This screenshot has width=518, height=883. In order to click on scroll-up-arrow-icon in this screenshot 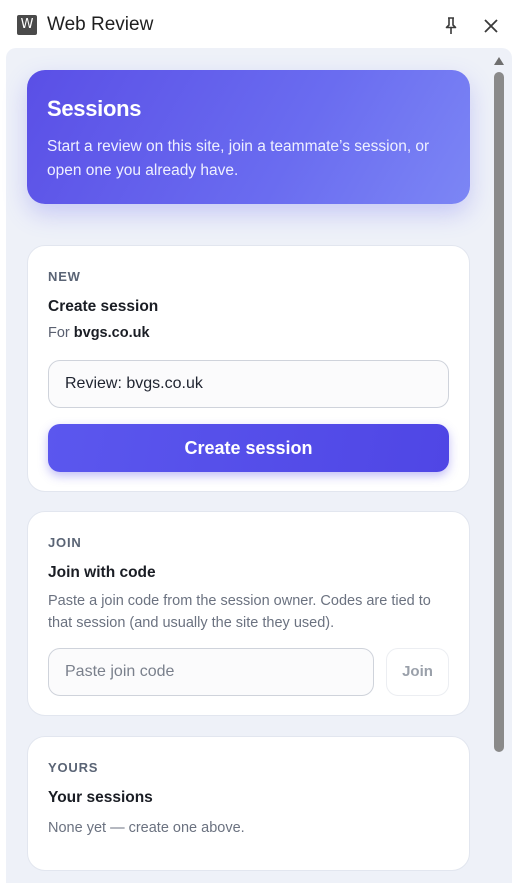, I will do `click(499, 61)`.